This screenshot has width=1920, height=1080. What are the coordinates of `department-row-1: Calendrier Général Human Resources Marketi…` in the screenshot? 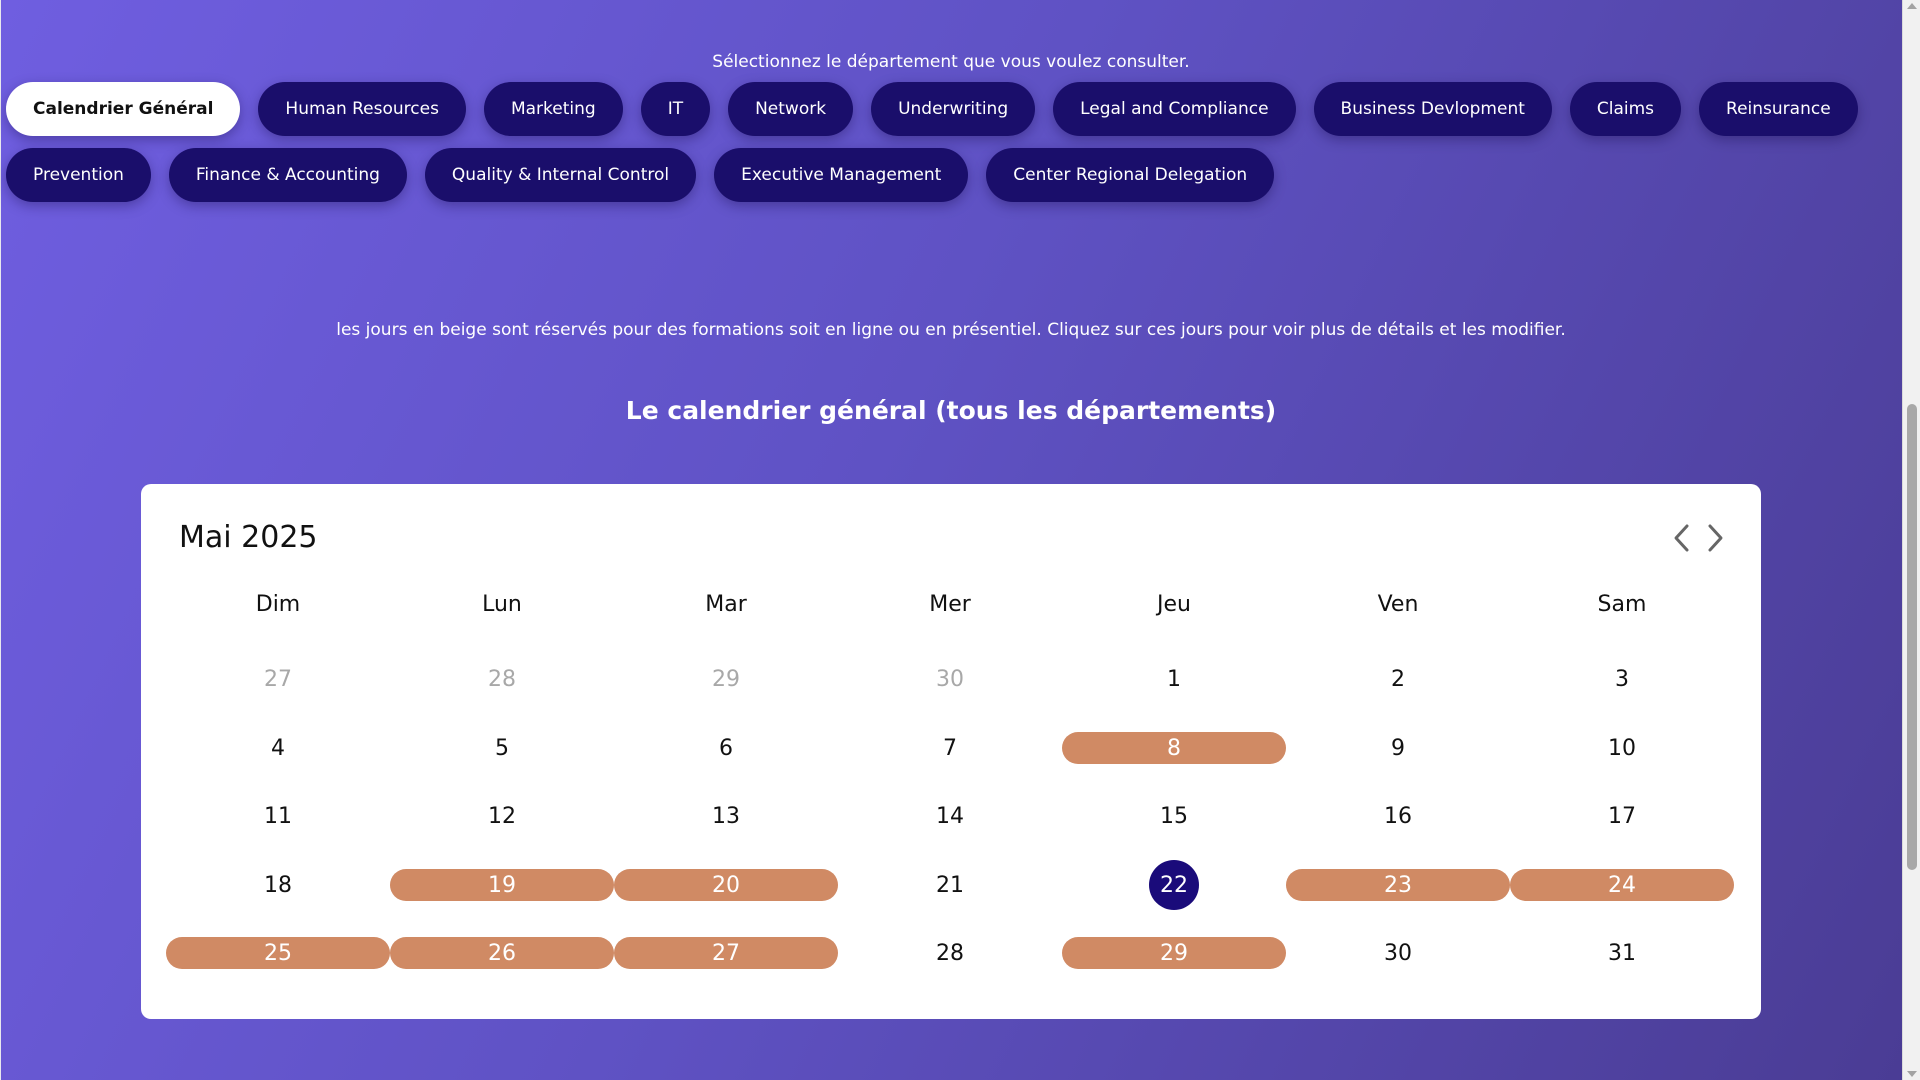 It's located at (932, 109).